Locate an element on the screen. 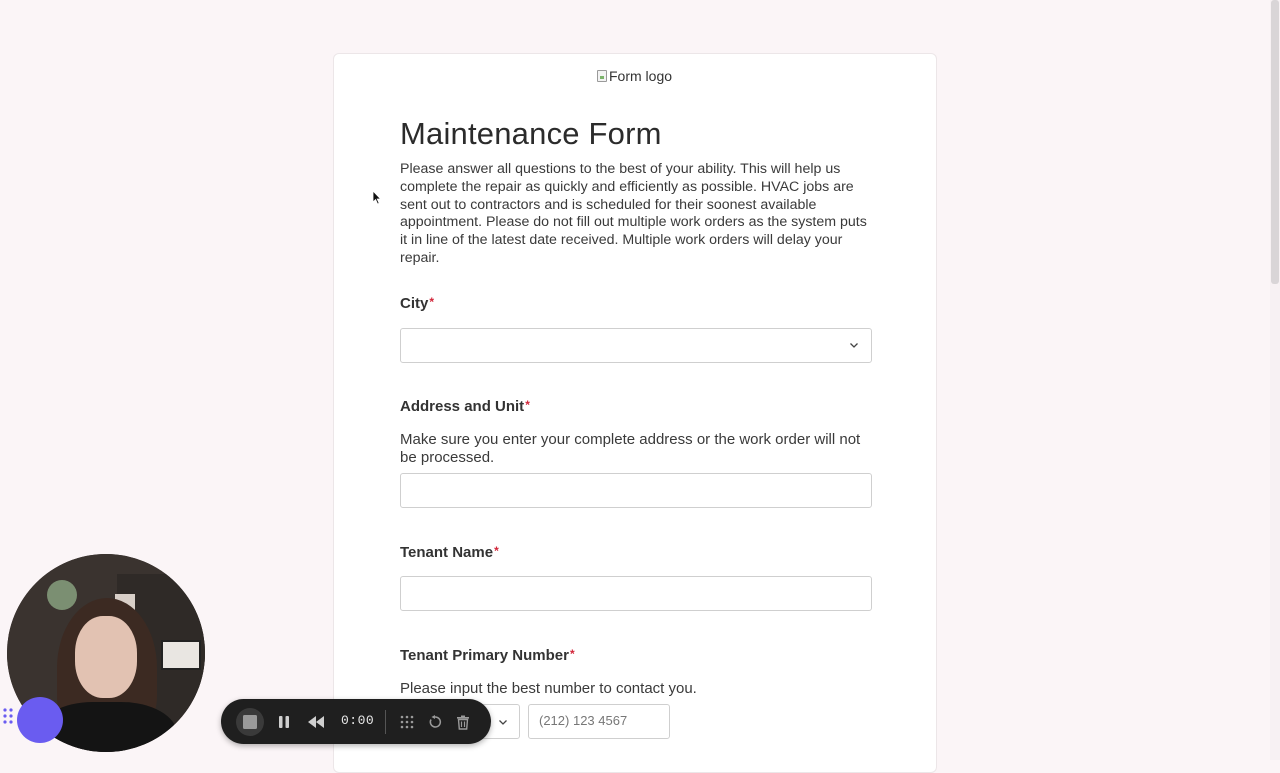 Image resolution: width=1280 pixels, height=773 pixels. recording-toolbar: 0:00 is located at coordinates (356, 721).